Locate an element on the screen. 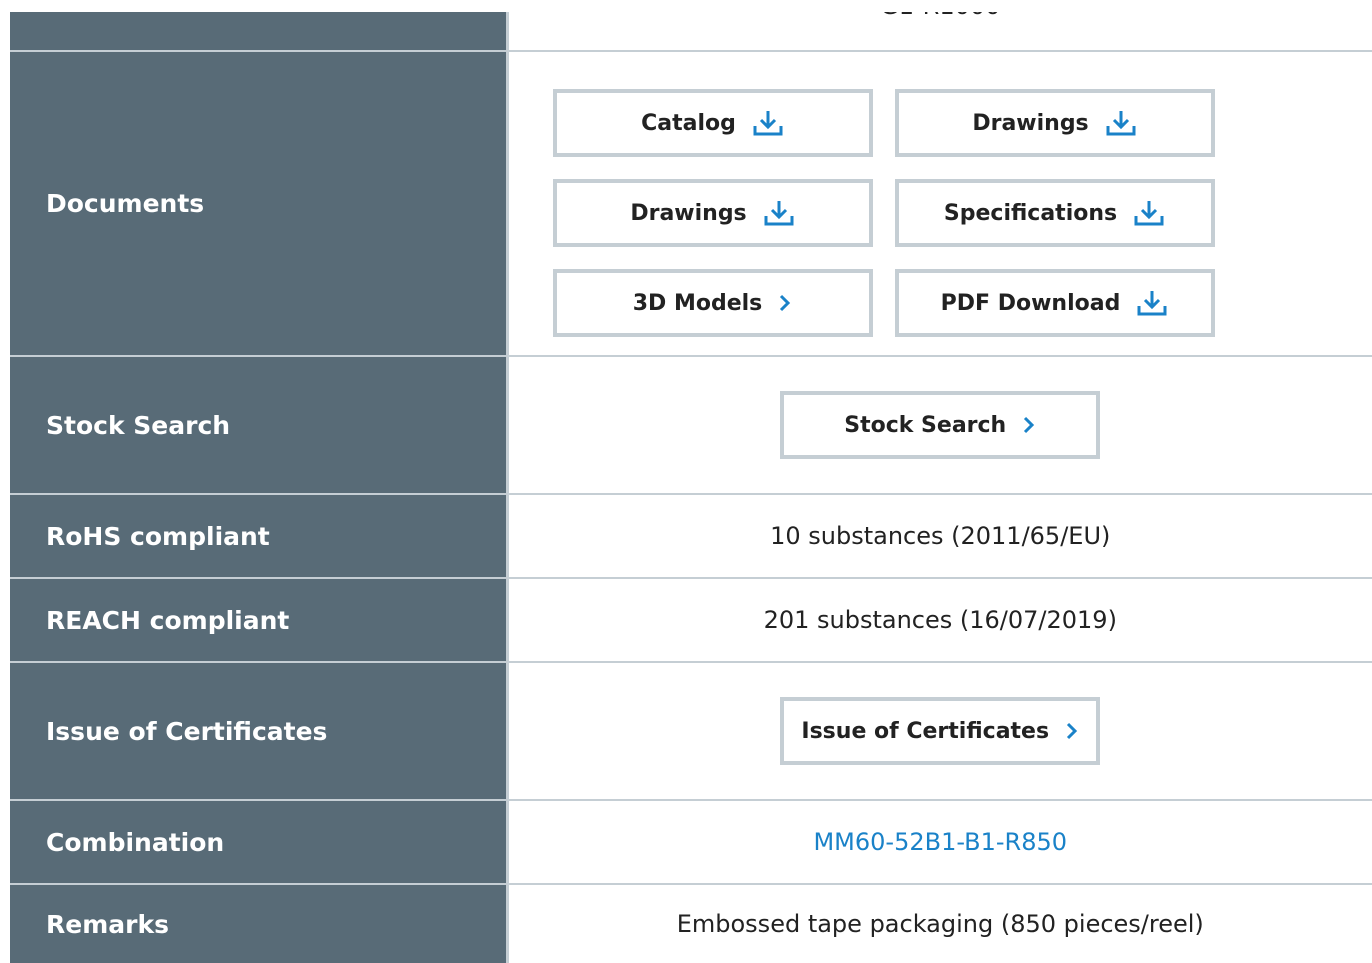 The height and width of the screenshot is (963, 1372). table-row-combination: Combination MM60-52B1-B1-R850 is located at coordinates (691, 842).